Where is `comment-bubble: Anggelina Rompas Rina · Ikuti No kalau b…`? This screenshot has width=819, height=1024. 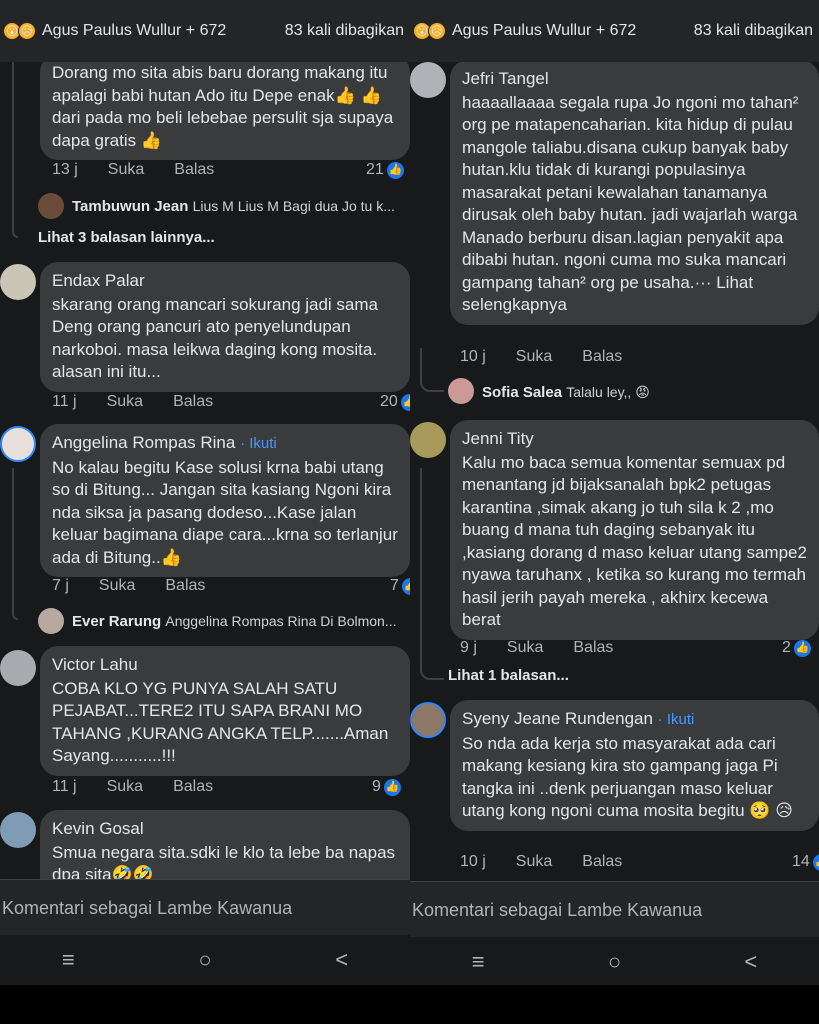 comment-bubble: Anggelina Rompas Rina · Ikuti No kalau b… is located at coordinates (225, 500).